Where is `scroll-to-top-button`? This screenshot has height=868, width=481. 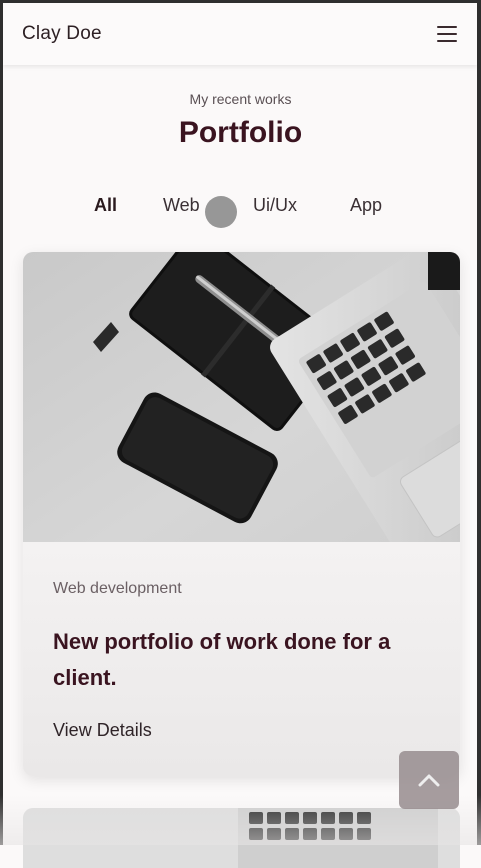 scroll-to-top-button is located at coordinates (429, 780).